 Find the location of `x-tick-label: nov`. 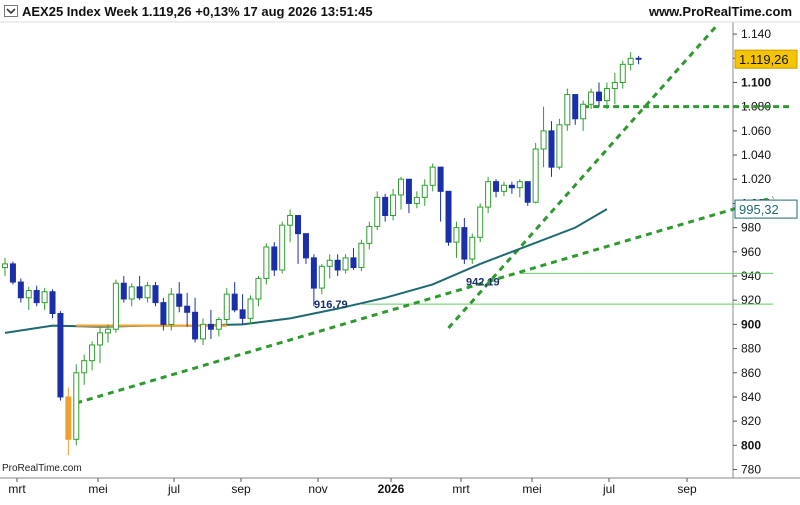

x-tick-label: nov is located at coordinates (317, 489).